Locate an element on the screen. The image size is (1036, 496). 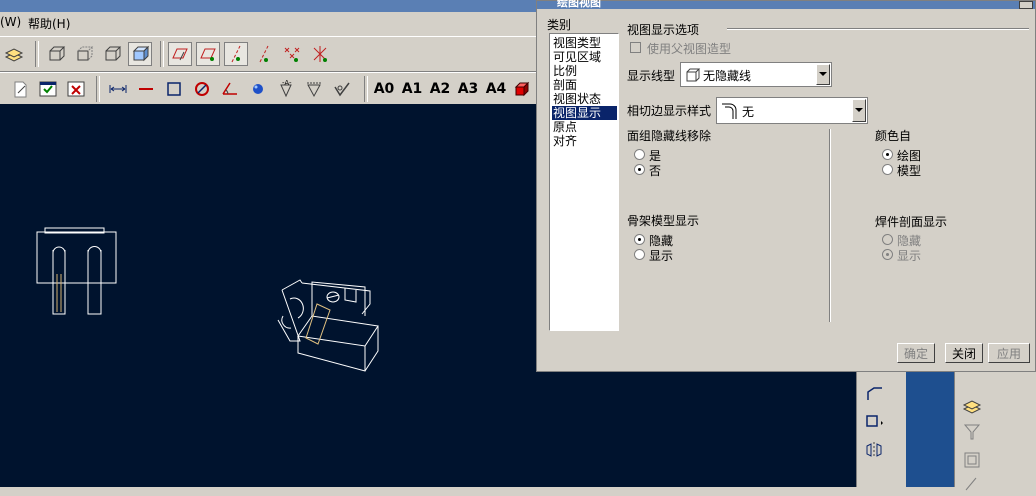
category-alignment: 对齐 is located at coordinates (584, 141).